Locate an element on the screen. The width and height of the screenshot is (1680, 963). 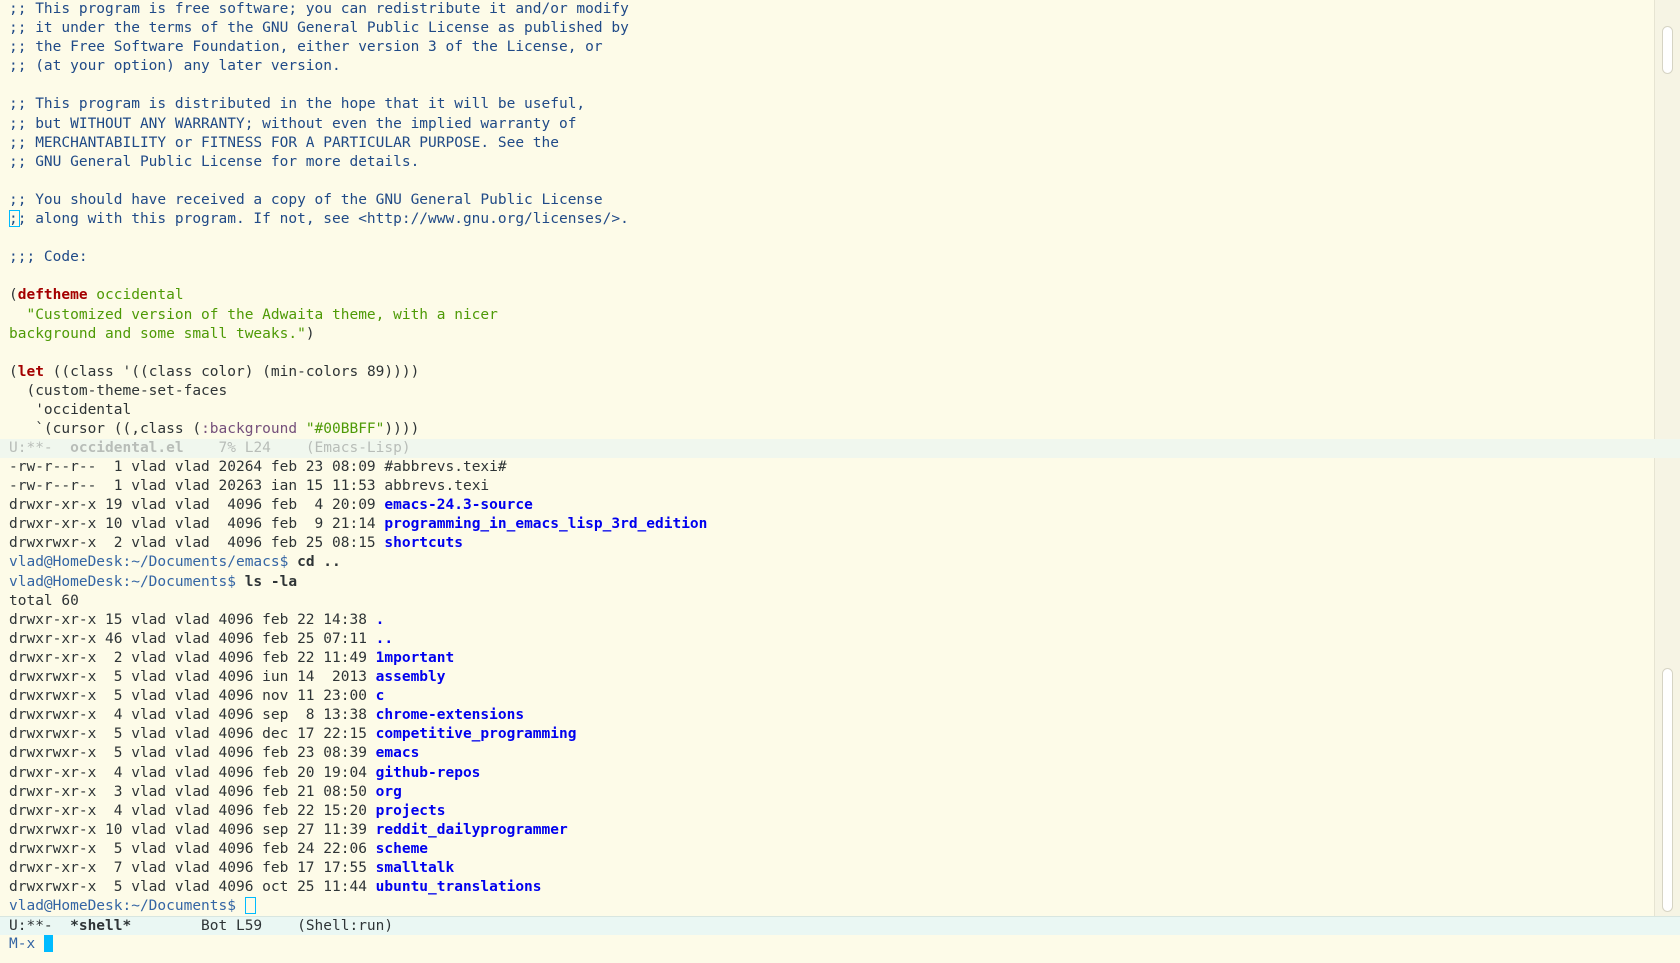
directory-name: scheme is located at coordinates (402, 849).